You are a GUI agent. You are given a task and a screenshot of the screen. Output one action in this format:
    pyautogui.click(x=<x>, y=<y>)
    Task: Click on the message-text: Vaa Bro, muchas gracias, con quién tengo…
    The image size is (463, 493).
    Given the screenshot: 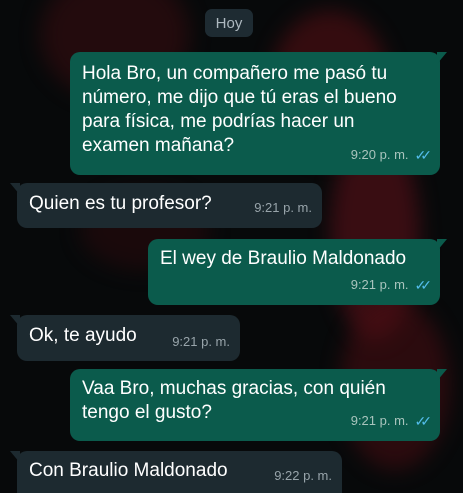 What is the action you would take?
    pyautogui.click(x=234, y=401)
    